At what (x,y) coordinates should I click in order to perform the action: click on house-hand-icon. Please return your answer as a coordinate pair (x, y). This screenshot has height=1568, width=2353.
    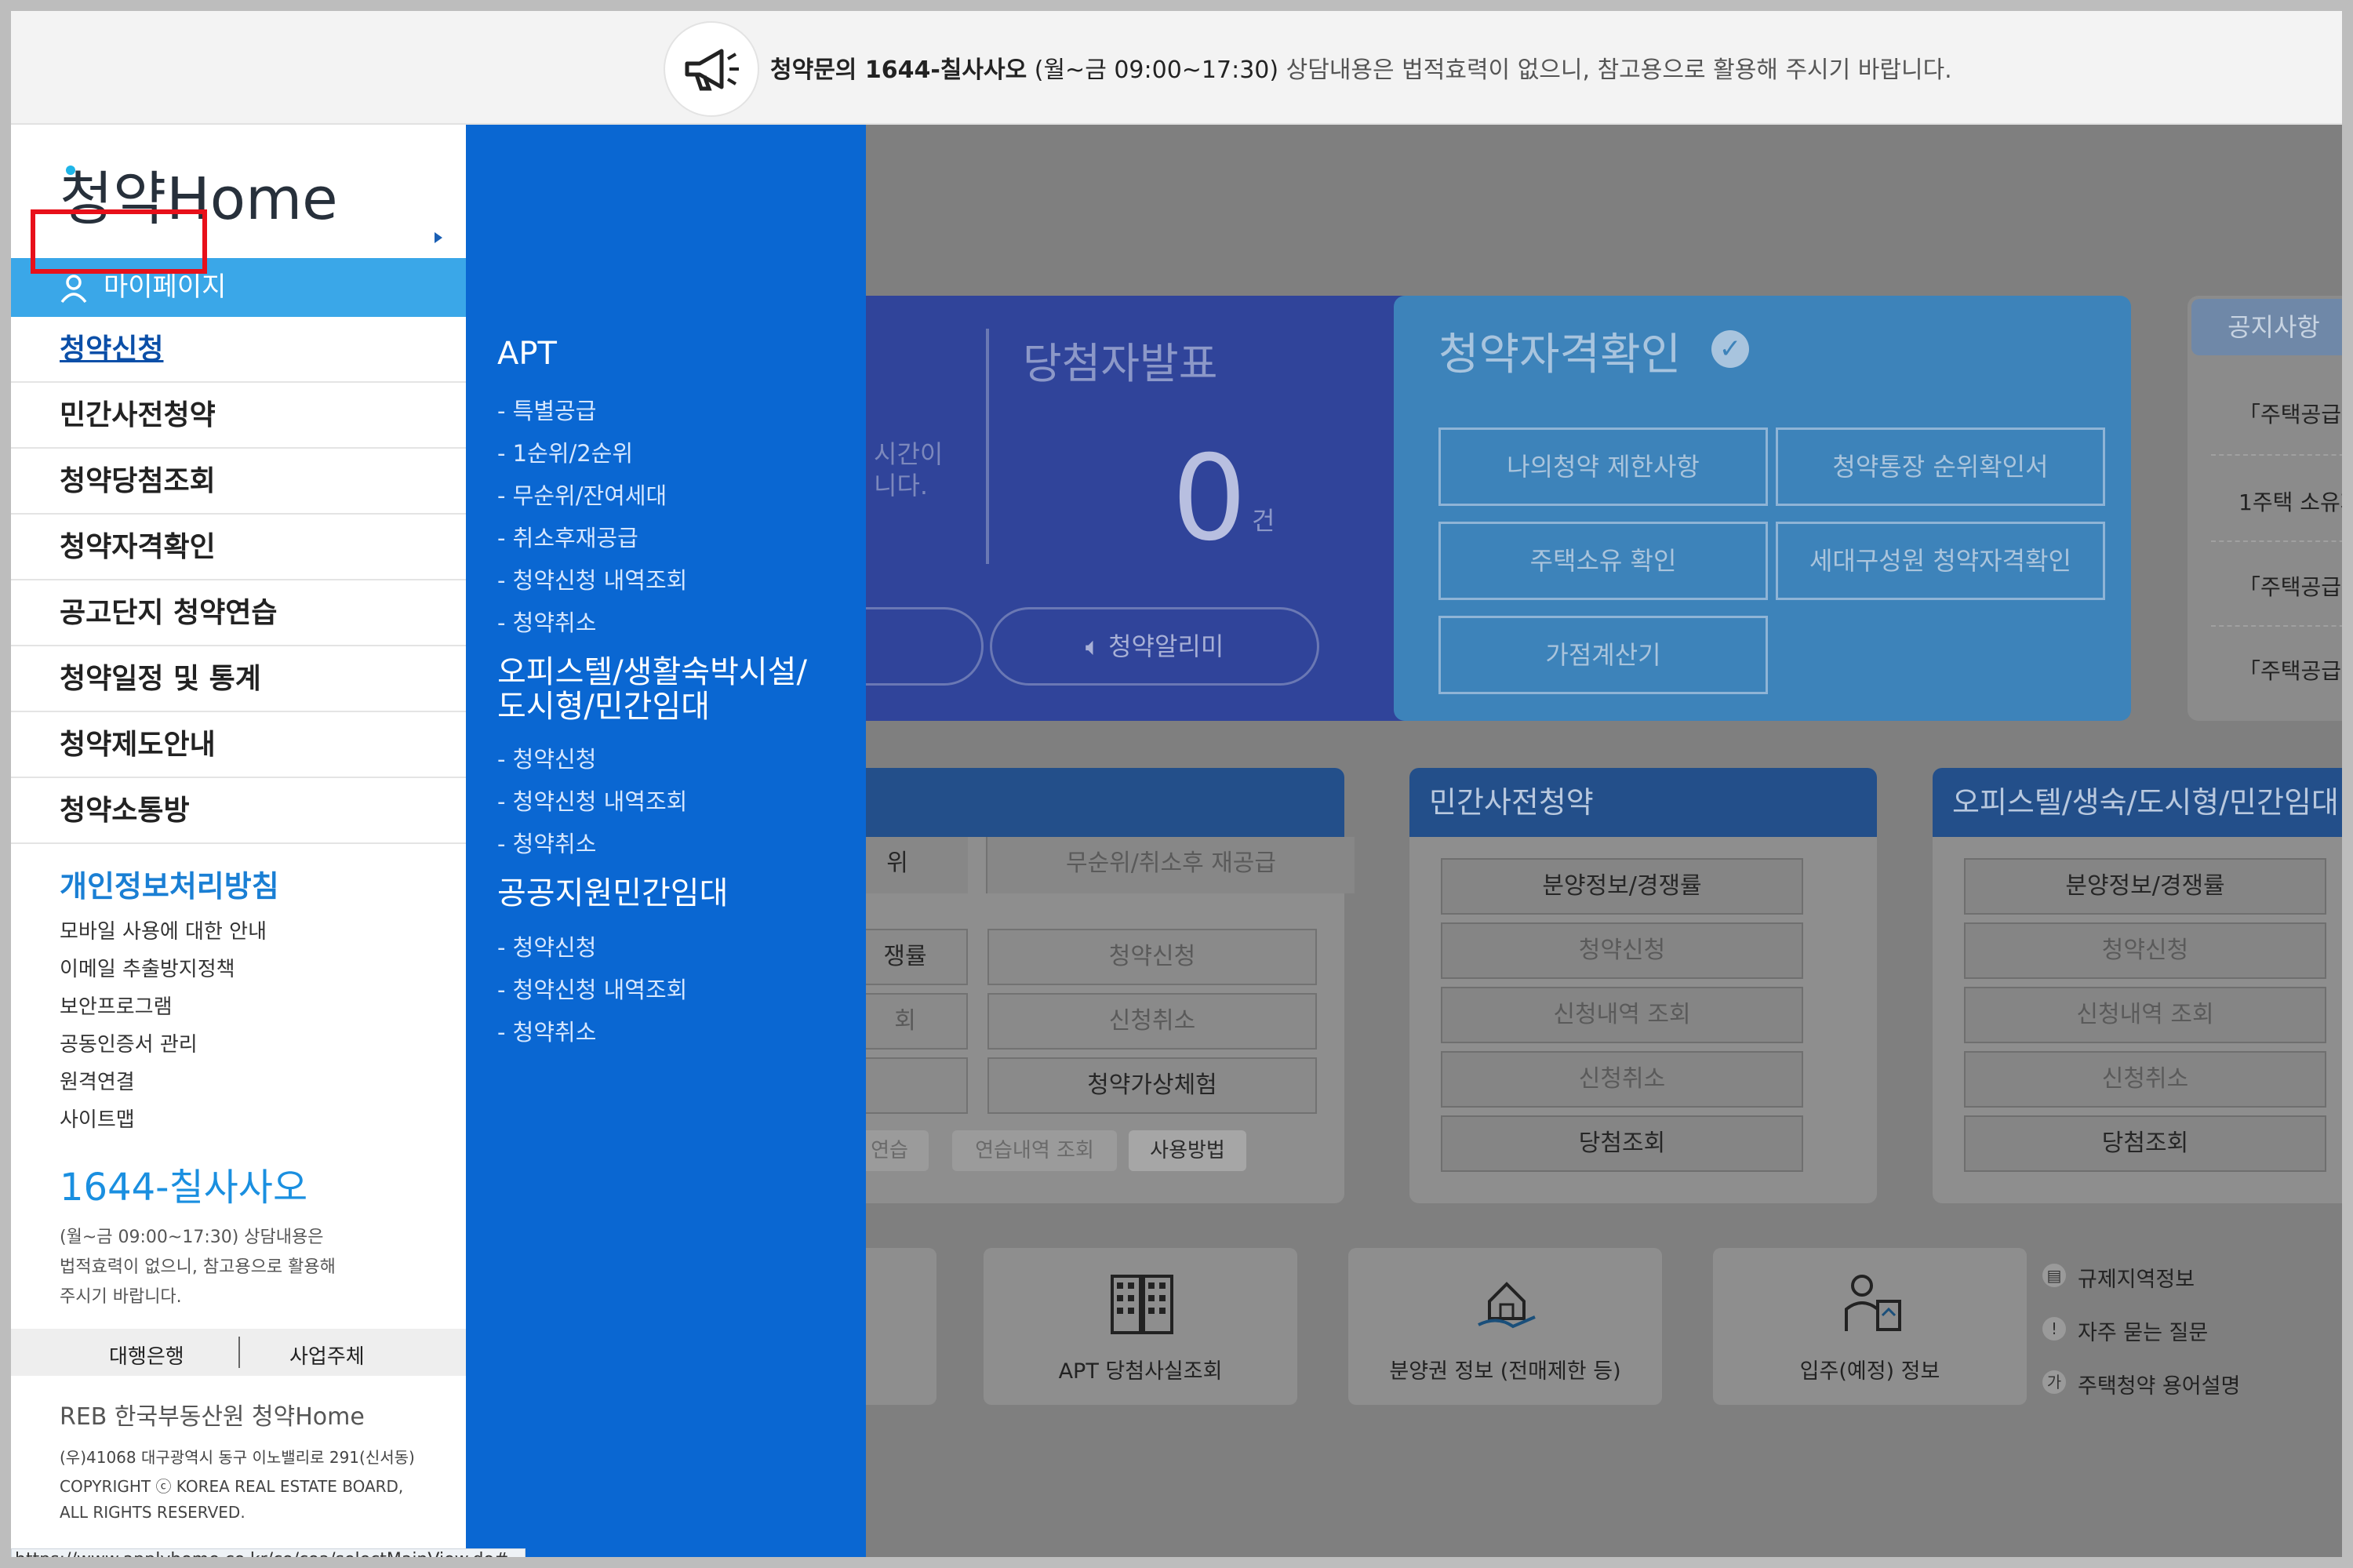
    Looking at the image, I should click on (1507, 1305).